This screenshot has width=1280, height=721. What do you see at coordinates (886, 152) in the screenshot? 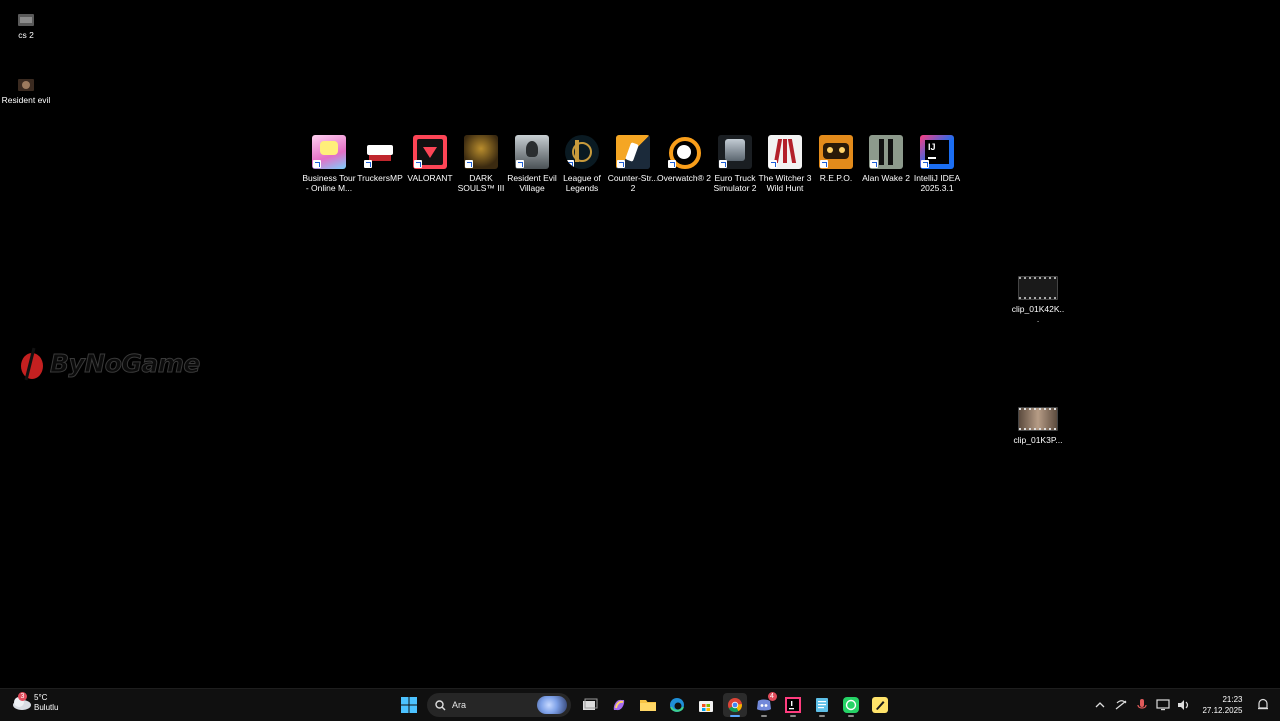
I see `alan-wake-2-icon` at bounding box center [886, 152].